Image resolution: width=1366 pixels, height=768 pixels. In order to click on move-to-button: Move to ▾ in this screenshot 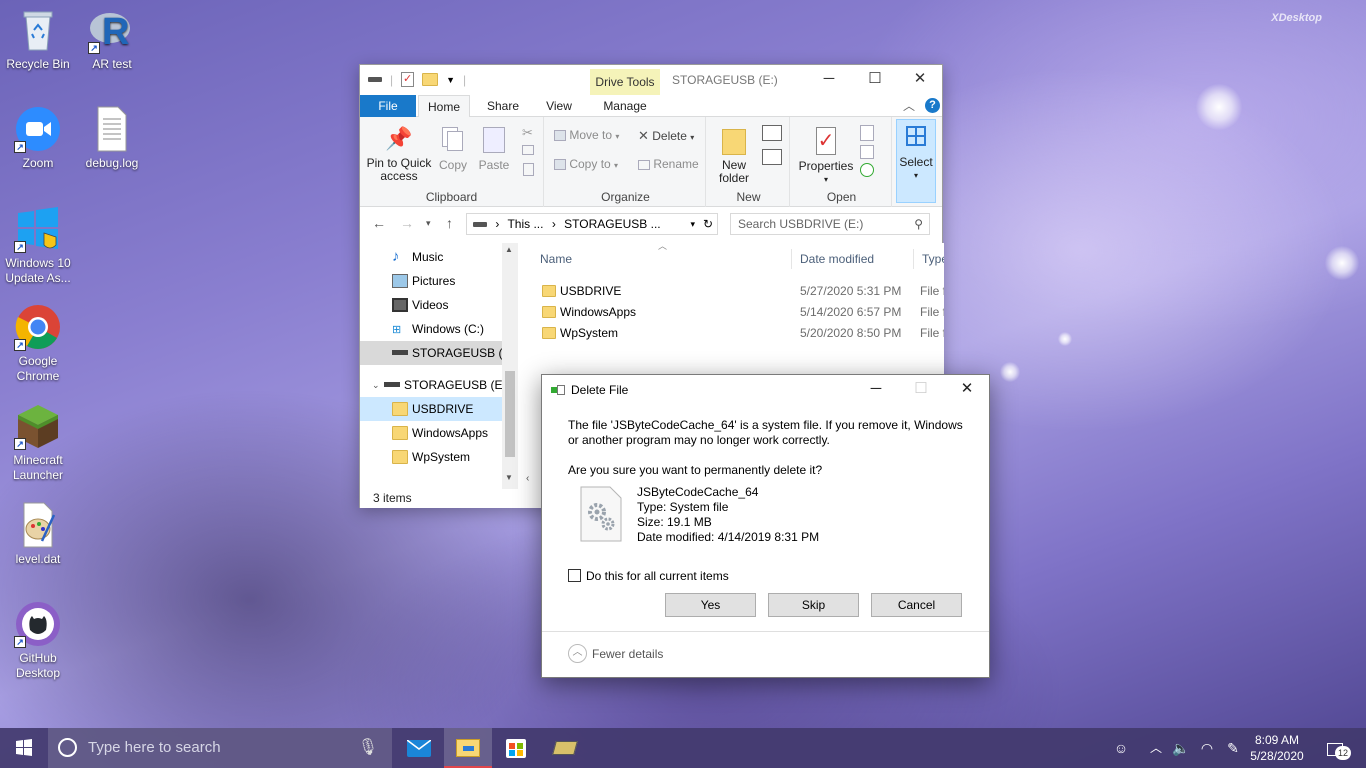, I will do `click(589, 136)`.